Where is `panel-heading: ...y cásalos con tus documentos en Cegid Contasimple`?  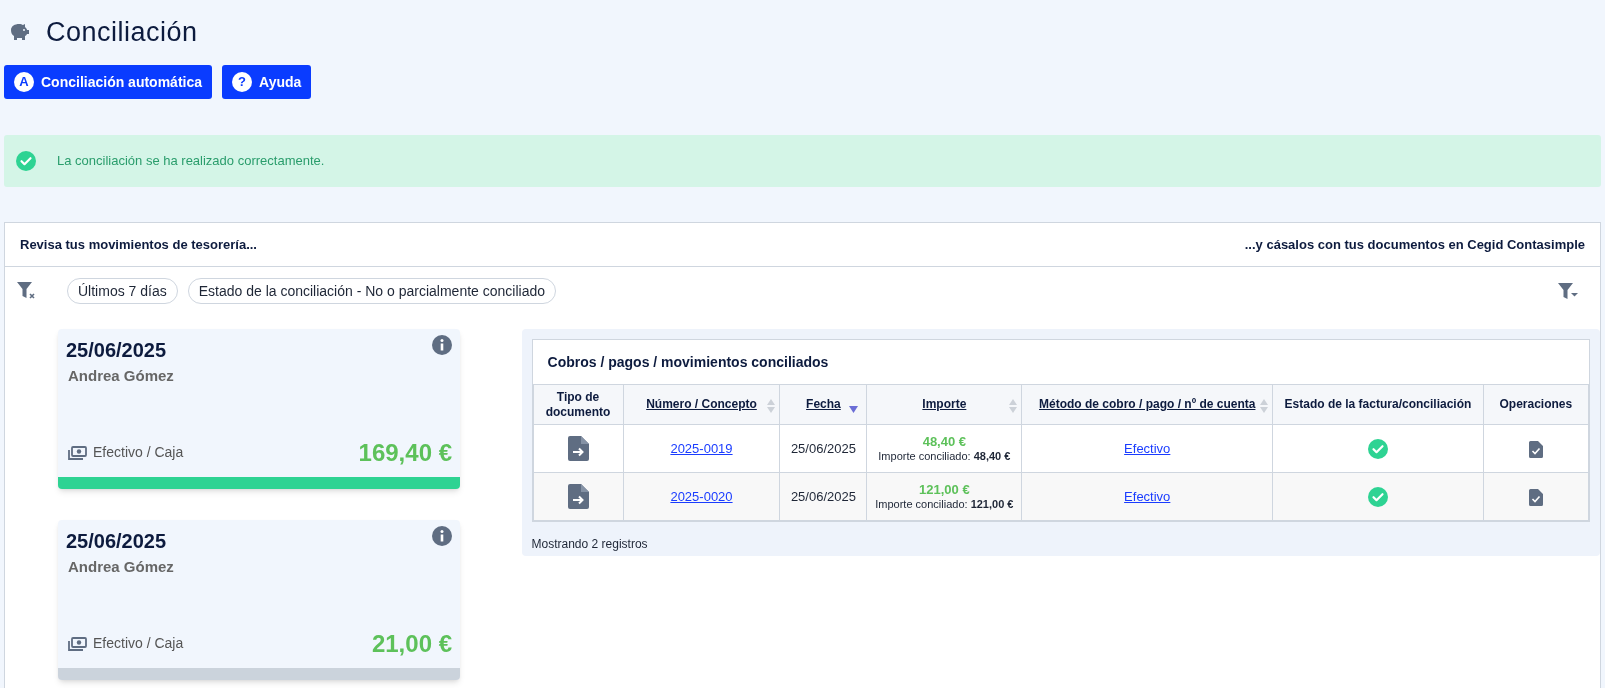 panel-heading: ...y cásalos con tus documentos en Cegid Contasimple is located at coordinates (1414, 244).